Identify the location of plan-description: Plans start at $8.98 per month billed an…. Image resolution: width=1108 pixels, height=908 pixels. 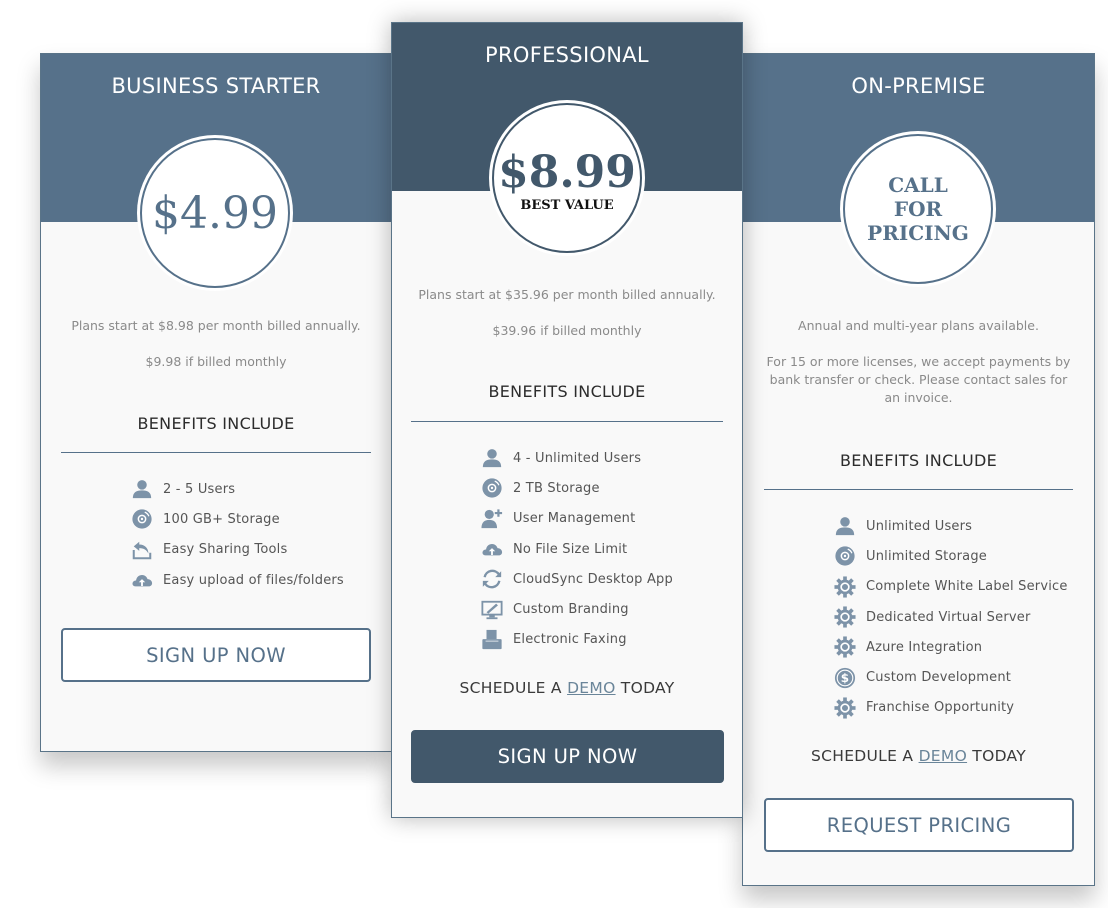
(216, 344).